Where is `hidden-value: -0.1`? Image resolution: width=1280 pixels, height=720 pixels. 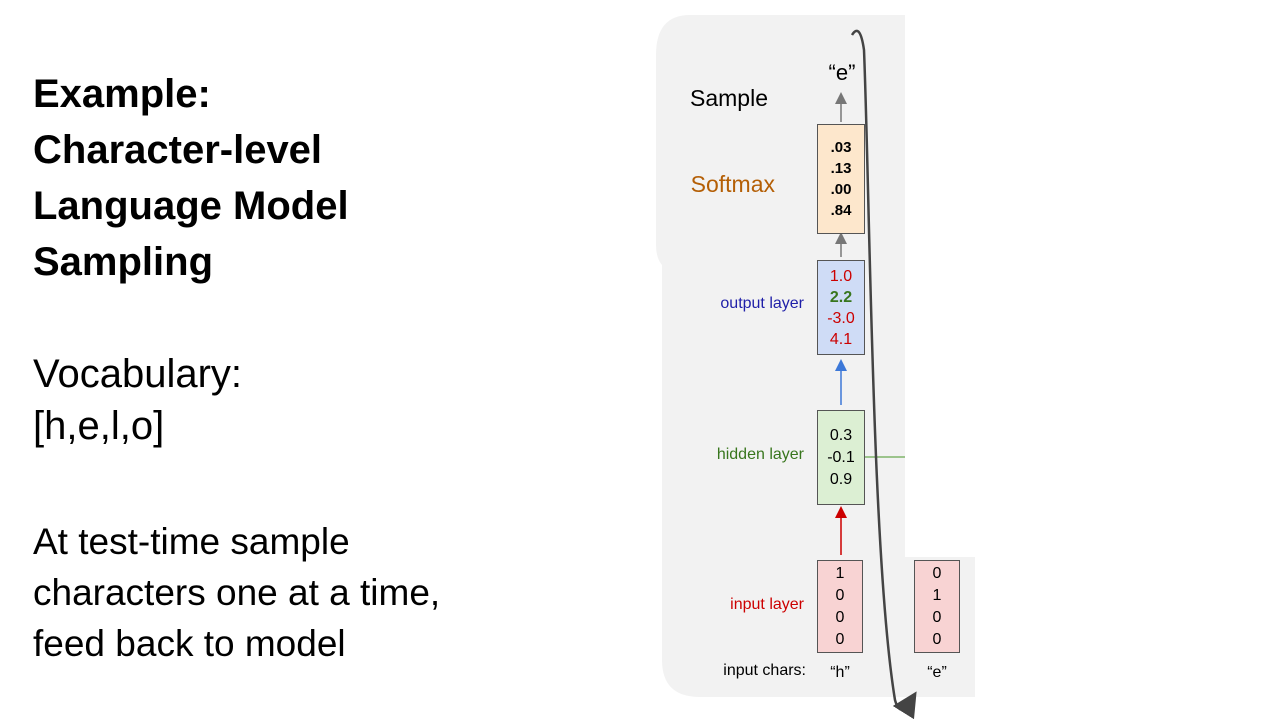
hidden-value: -0.1 is located at coordinates (841, 457).